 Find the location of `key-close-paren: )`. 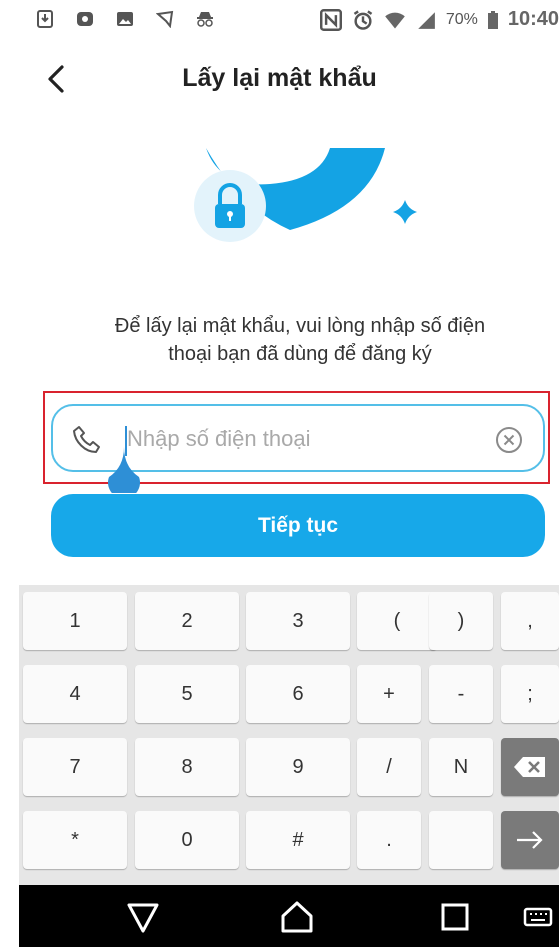

key-close-paren: ) is located at coordinates (461, 621).